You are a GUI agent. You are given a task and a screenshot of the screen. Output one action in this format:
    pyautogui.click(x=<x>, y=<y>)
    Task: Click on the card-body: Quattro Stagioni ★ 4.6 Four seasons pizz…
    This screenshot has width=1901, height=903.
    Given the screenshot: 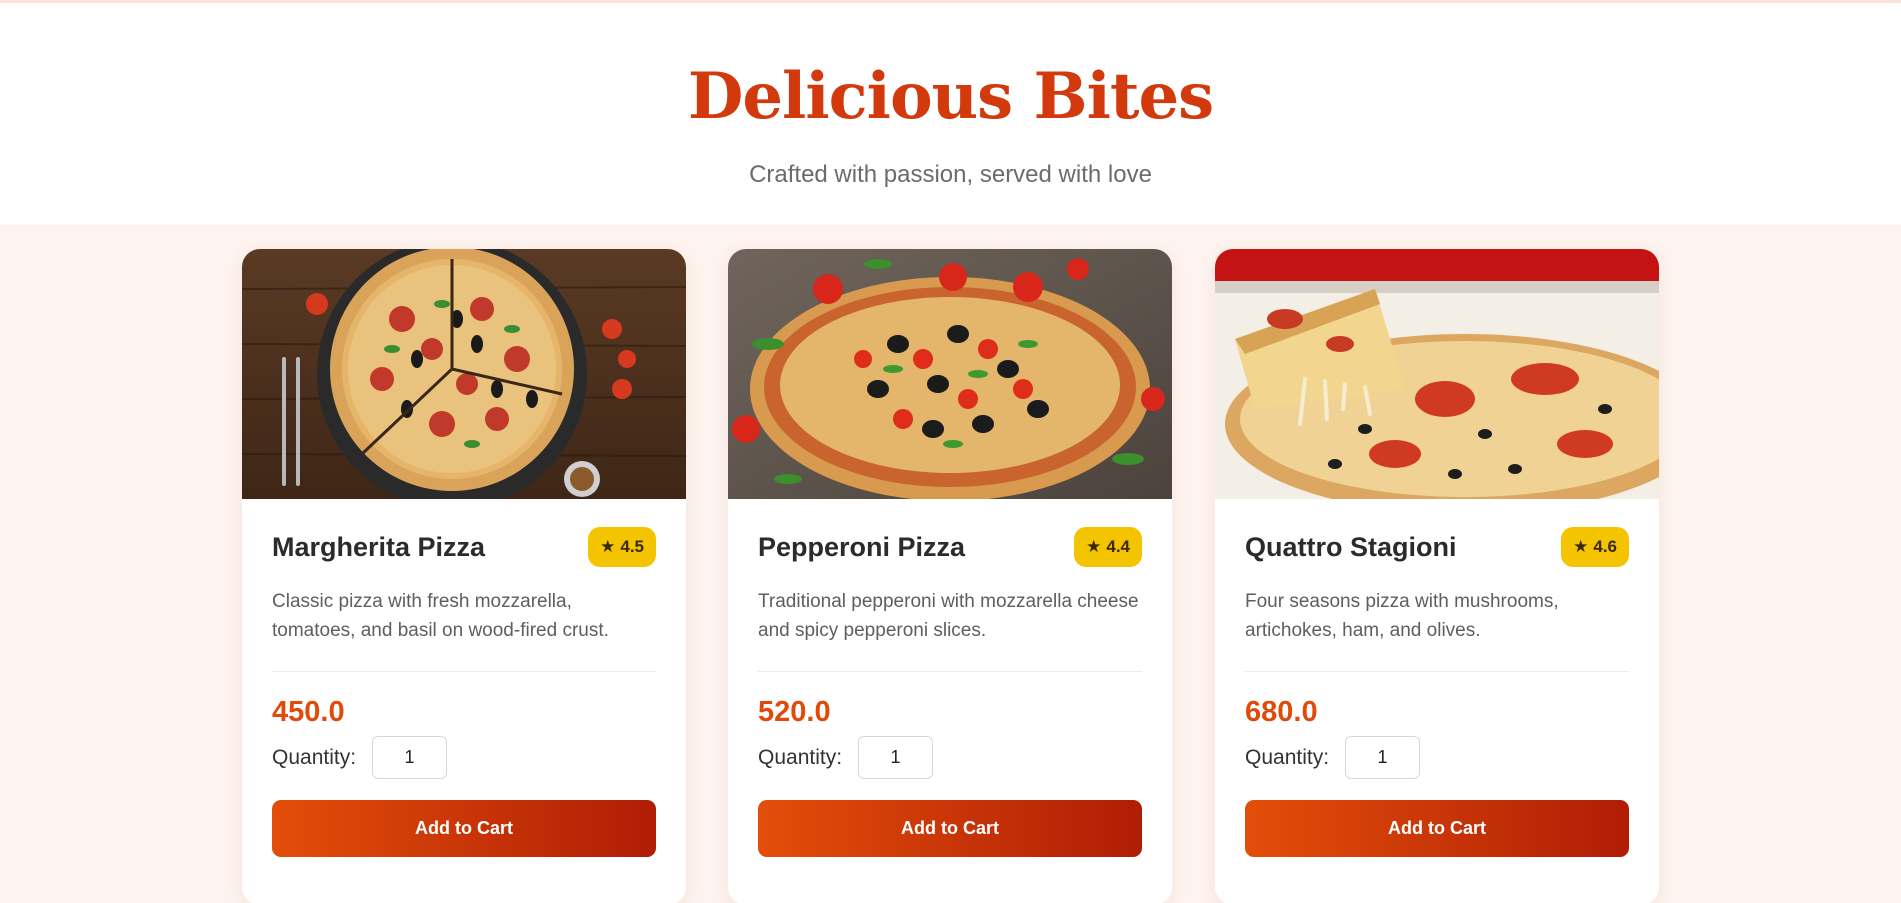 What is the action you would take?
    pyautogui.click(x=1437, y=678)
    